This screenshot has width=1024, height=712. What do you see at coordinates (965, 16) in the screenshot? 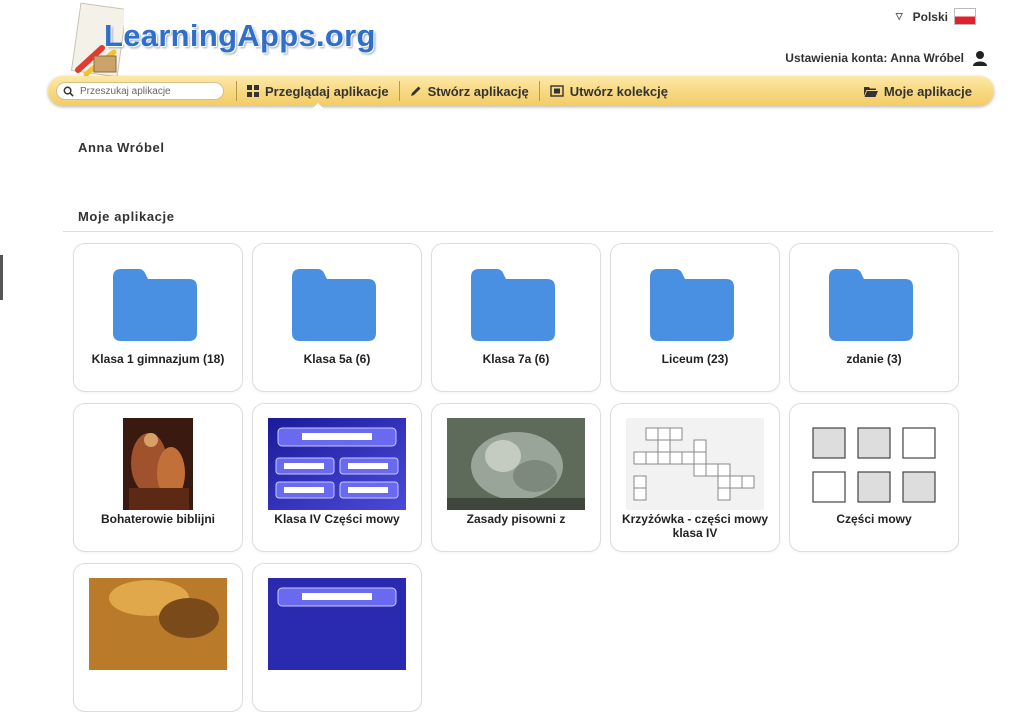
I see `poland-flag-icon` at bounding box center [965, 16].